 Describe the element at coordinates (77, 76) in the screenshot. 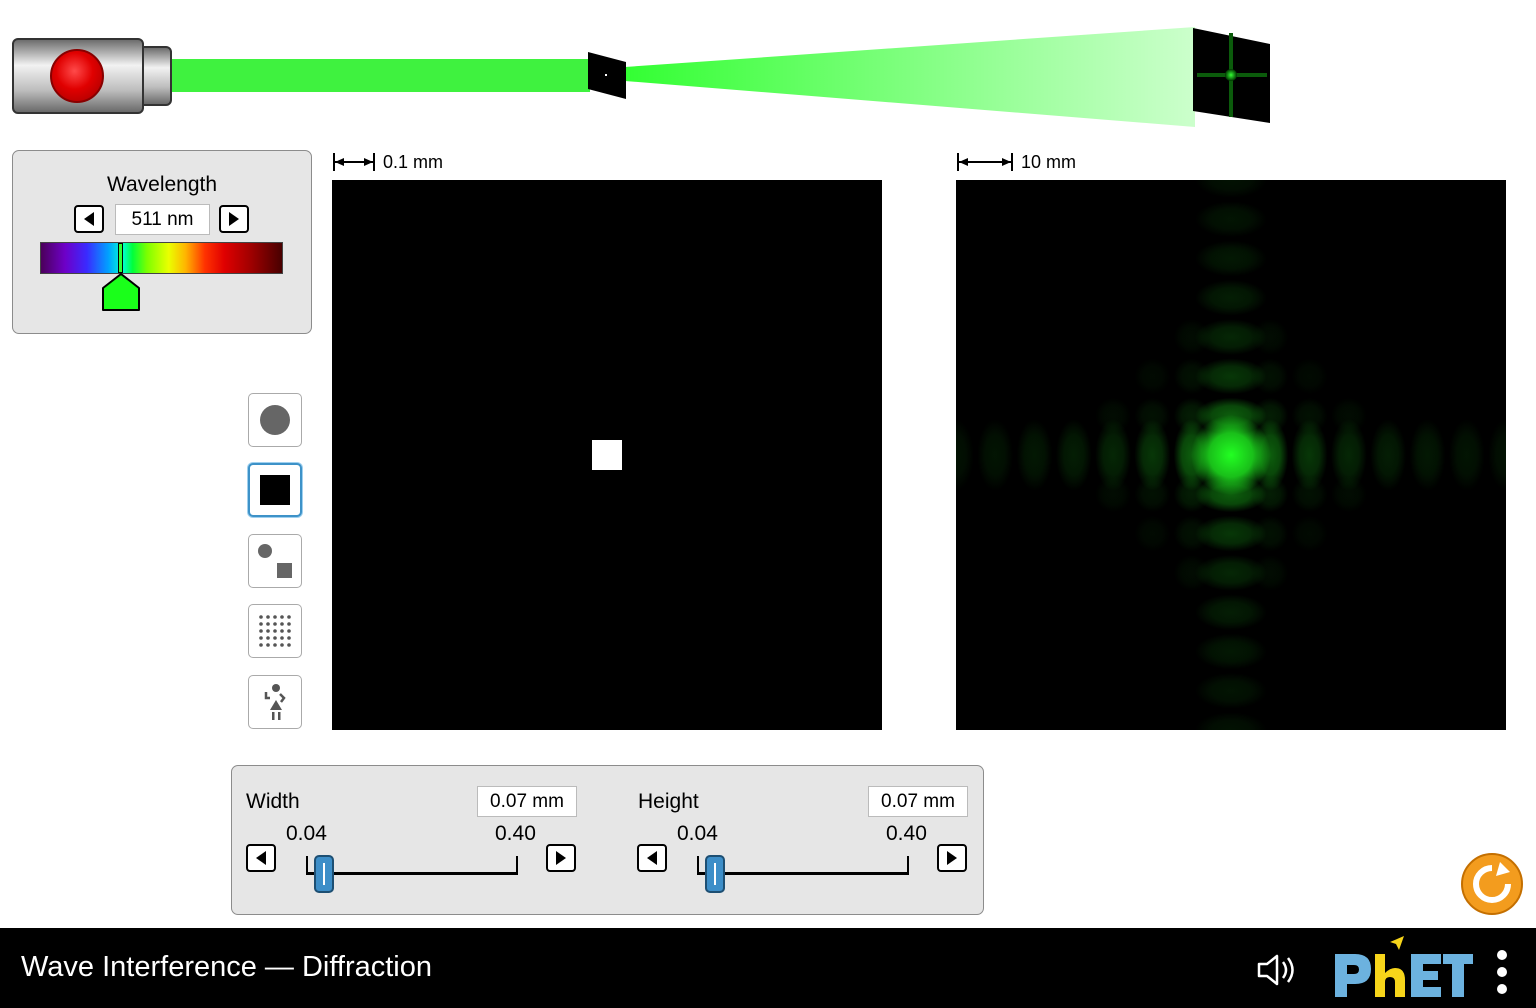

I see `laser-on-button` at that location.